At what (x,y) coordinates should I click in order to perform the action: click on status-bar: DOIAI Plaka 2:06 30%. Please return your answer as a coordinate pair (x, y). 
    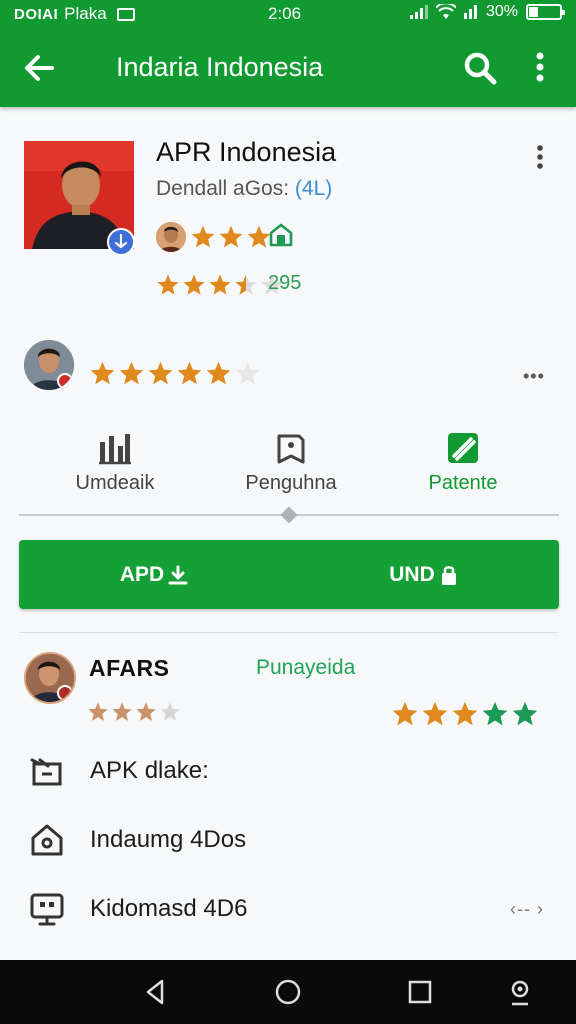
    Looking at the image, I should click on (288, 13).